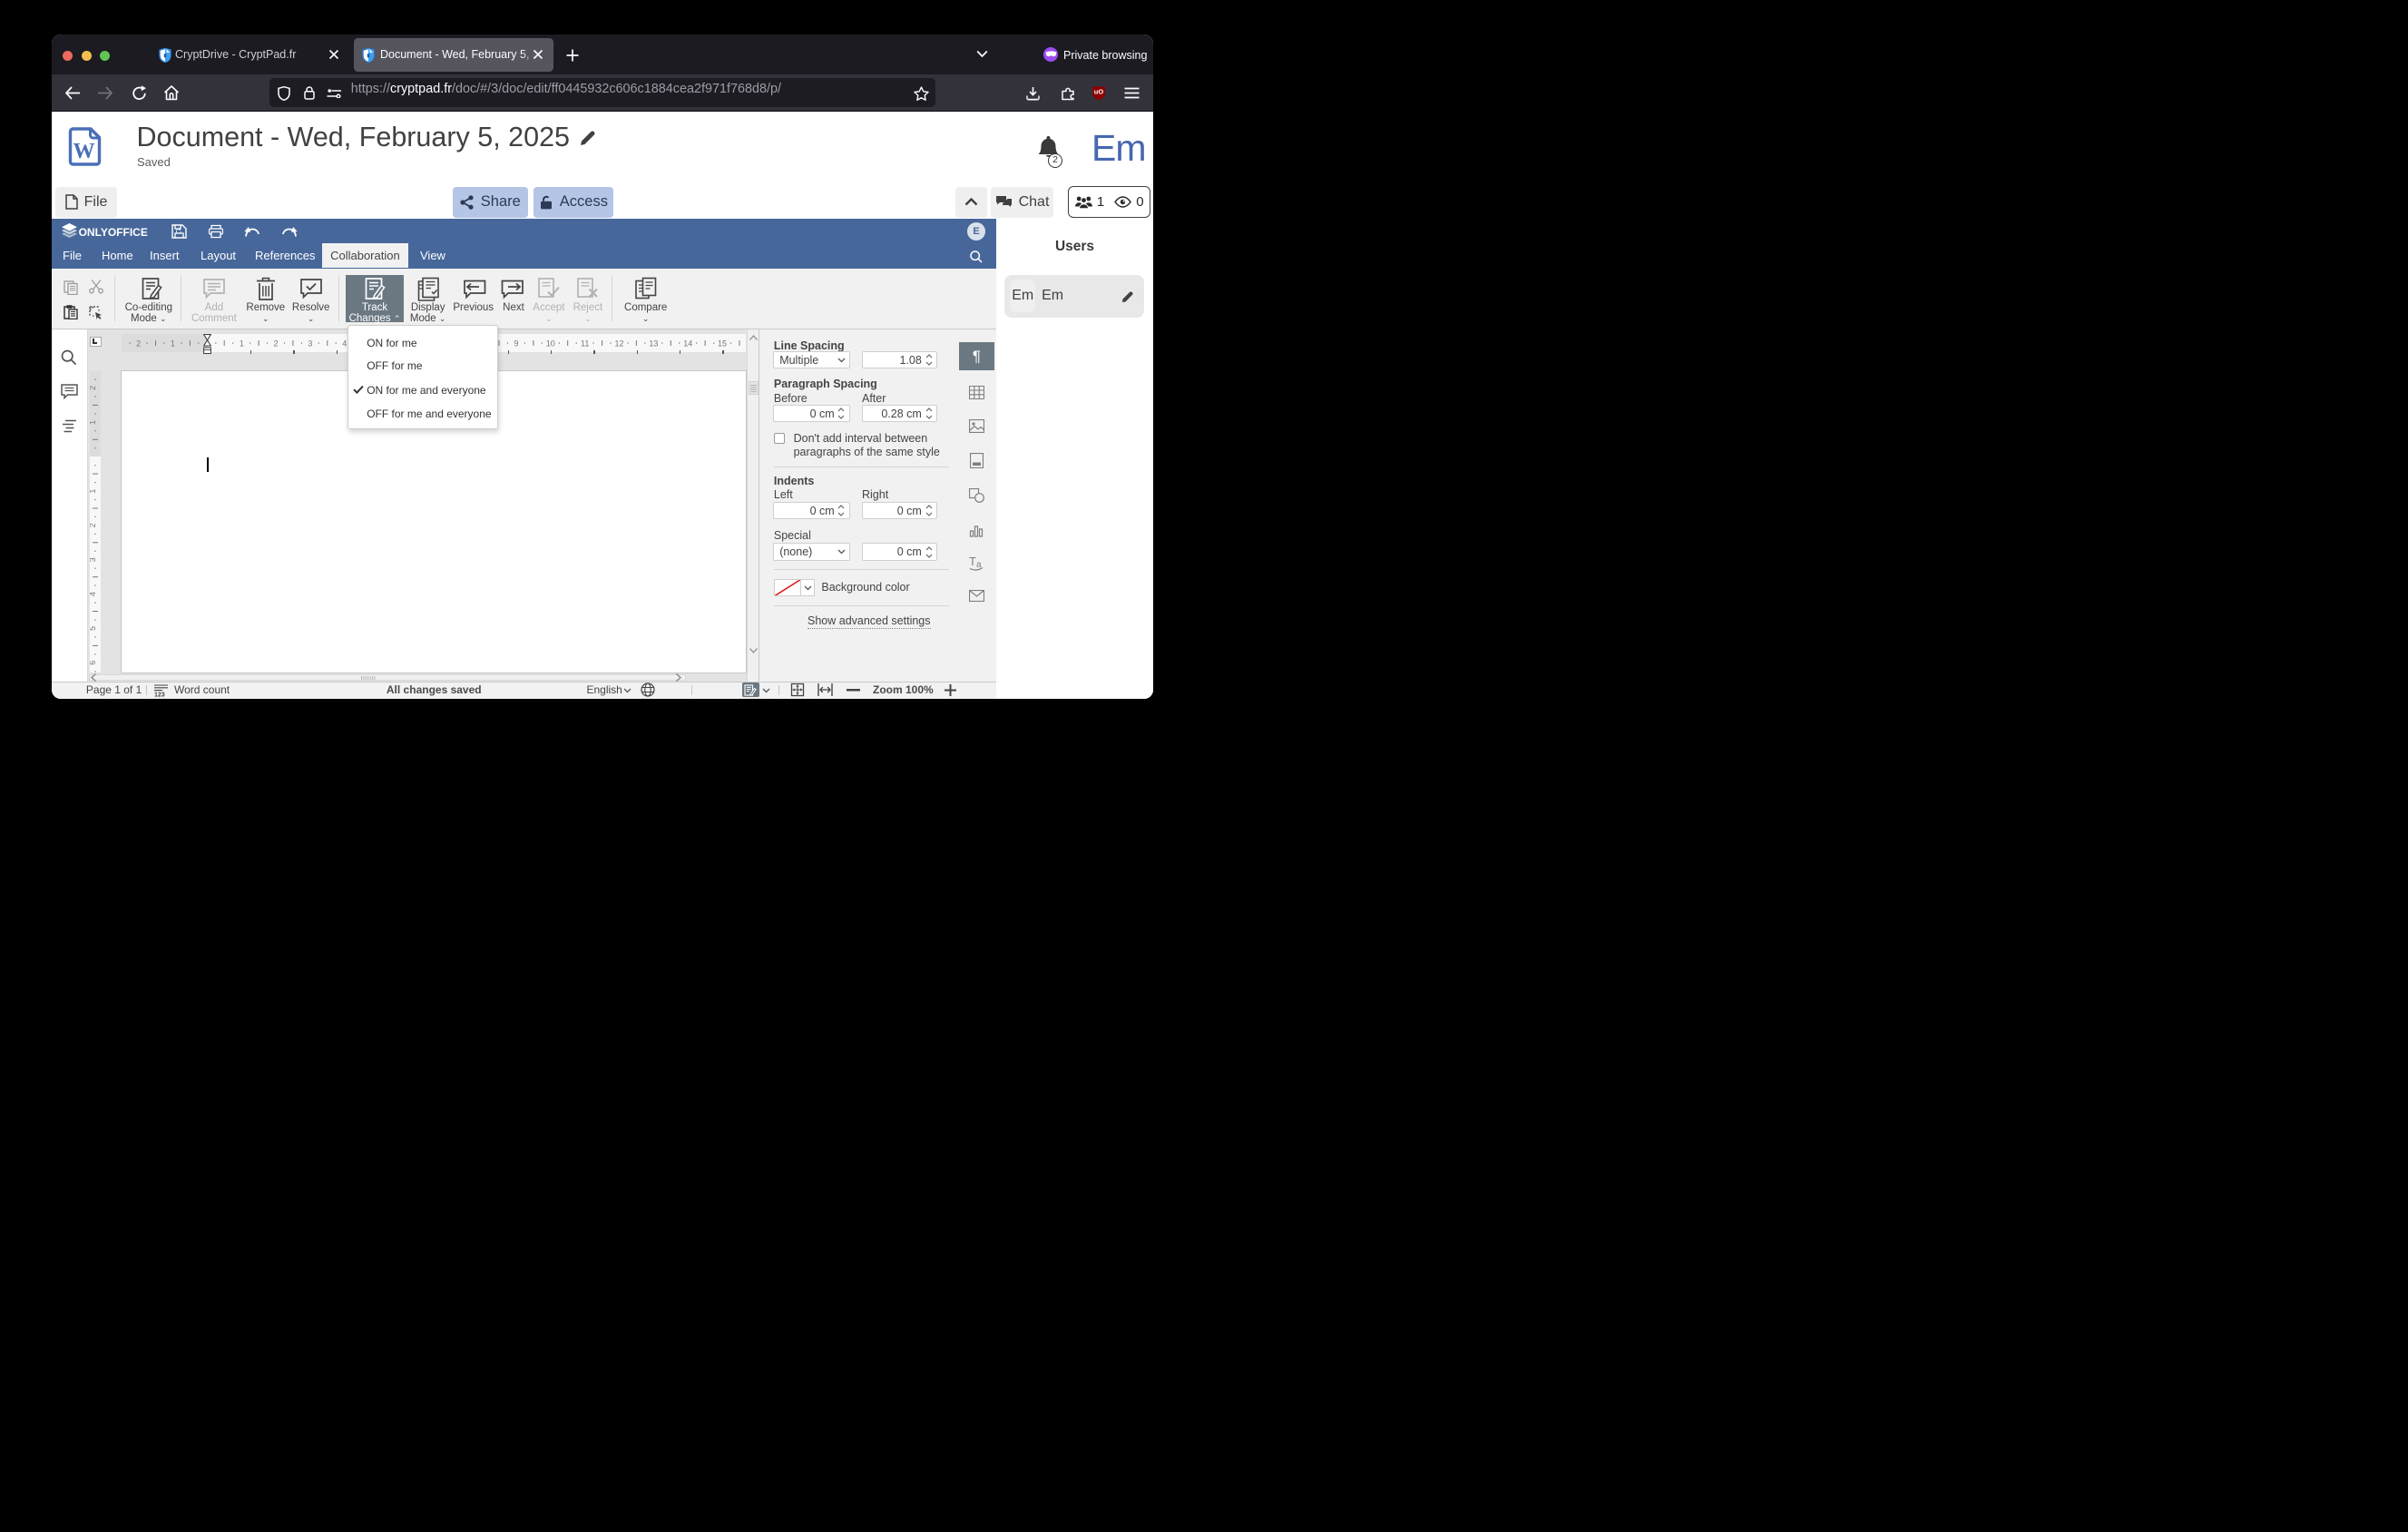 The width and height of the screenshot is (2408, 1532). I want to click on svg-text: 123, so click(160, 694).